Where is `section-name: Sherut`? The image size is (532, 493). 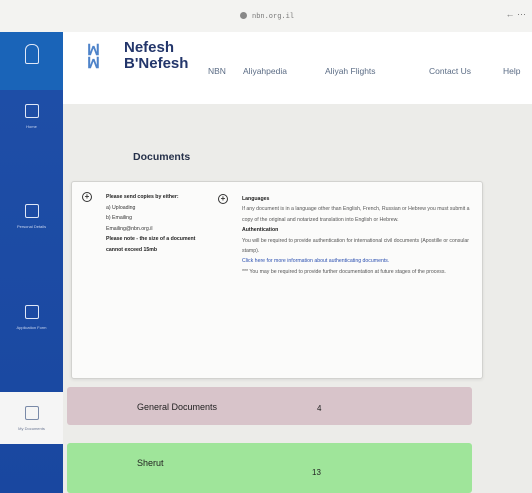
section-name: Sherut is located at coordinates (150, 463).